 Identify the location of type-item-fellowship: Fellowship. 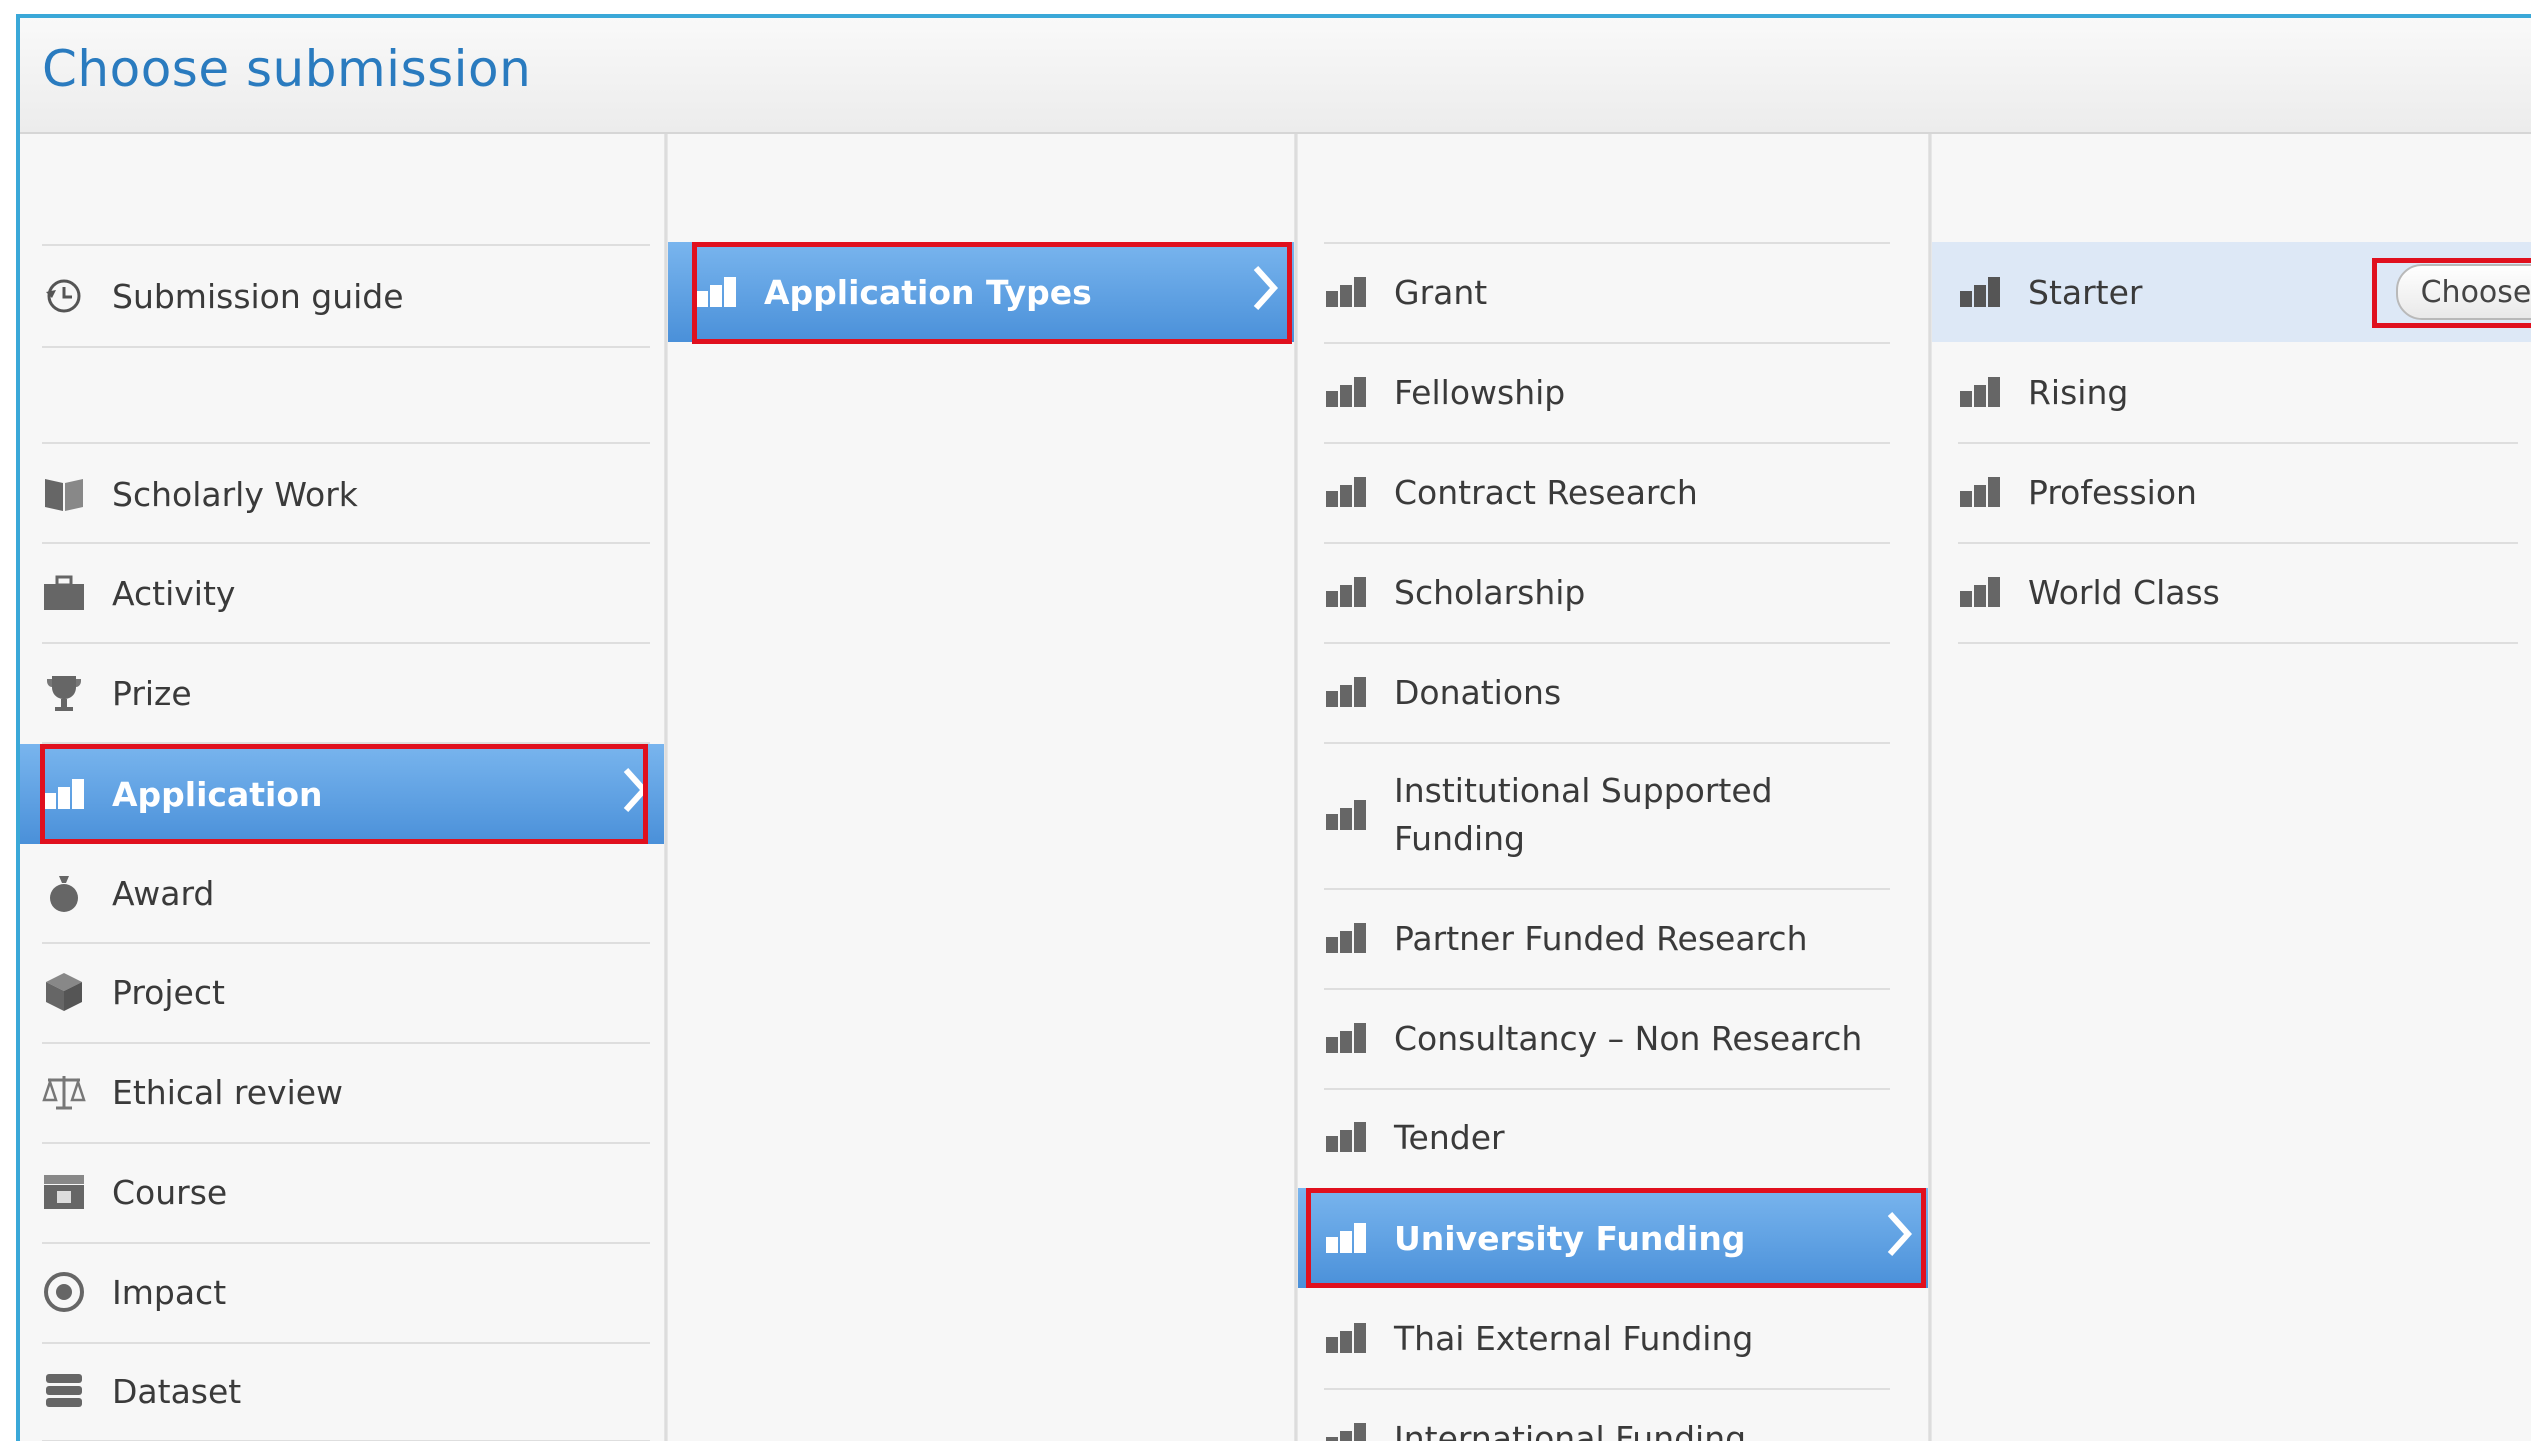
(1607, 392).